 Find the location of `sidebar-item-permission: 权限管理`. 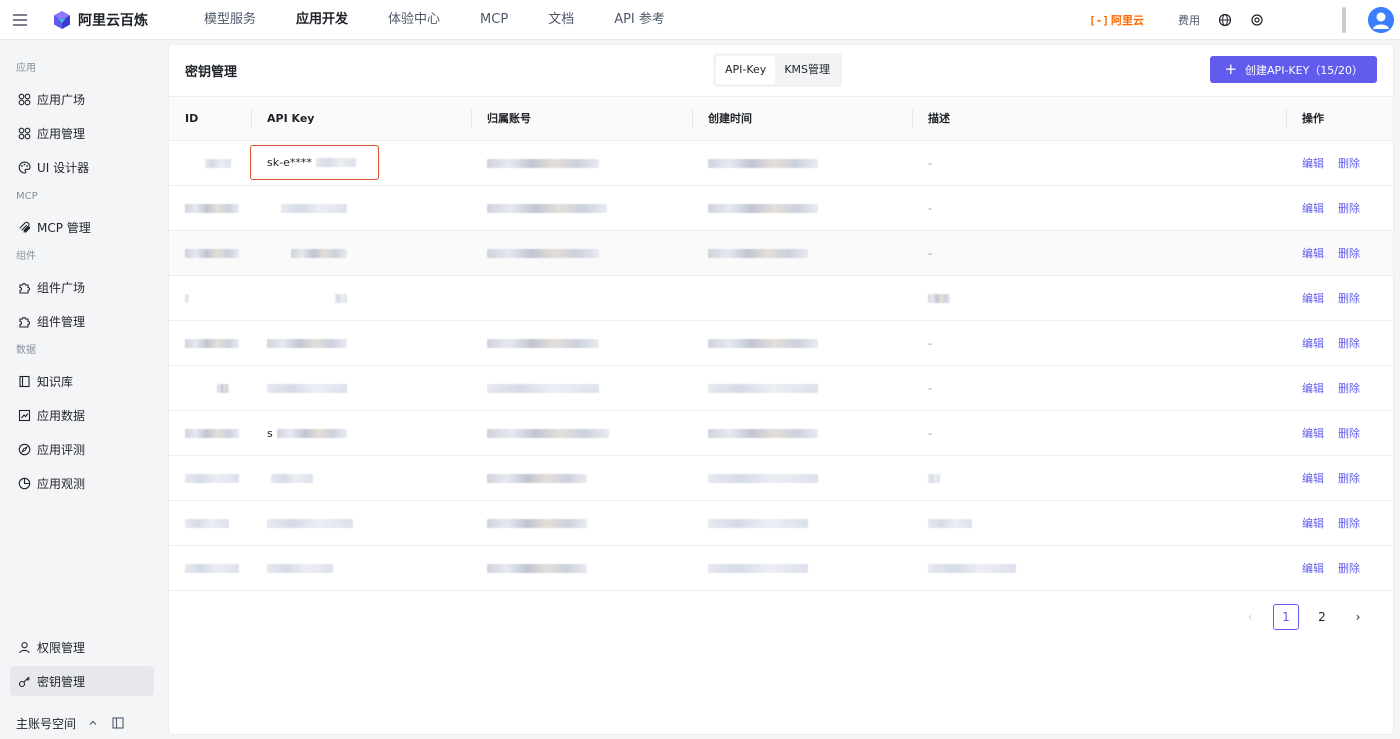

sidebar-item-permission: 权限管理 is located at coordinates (82, 647).